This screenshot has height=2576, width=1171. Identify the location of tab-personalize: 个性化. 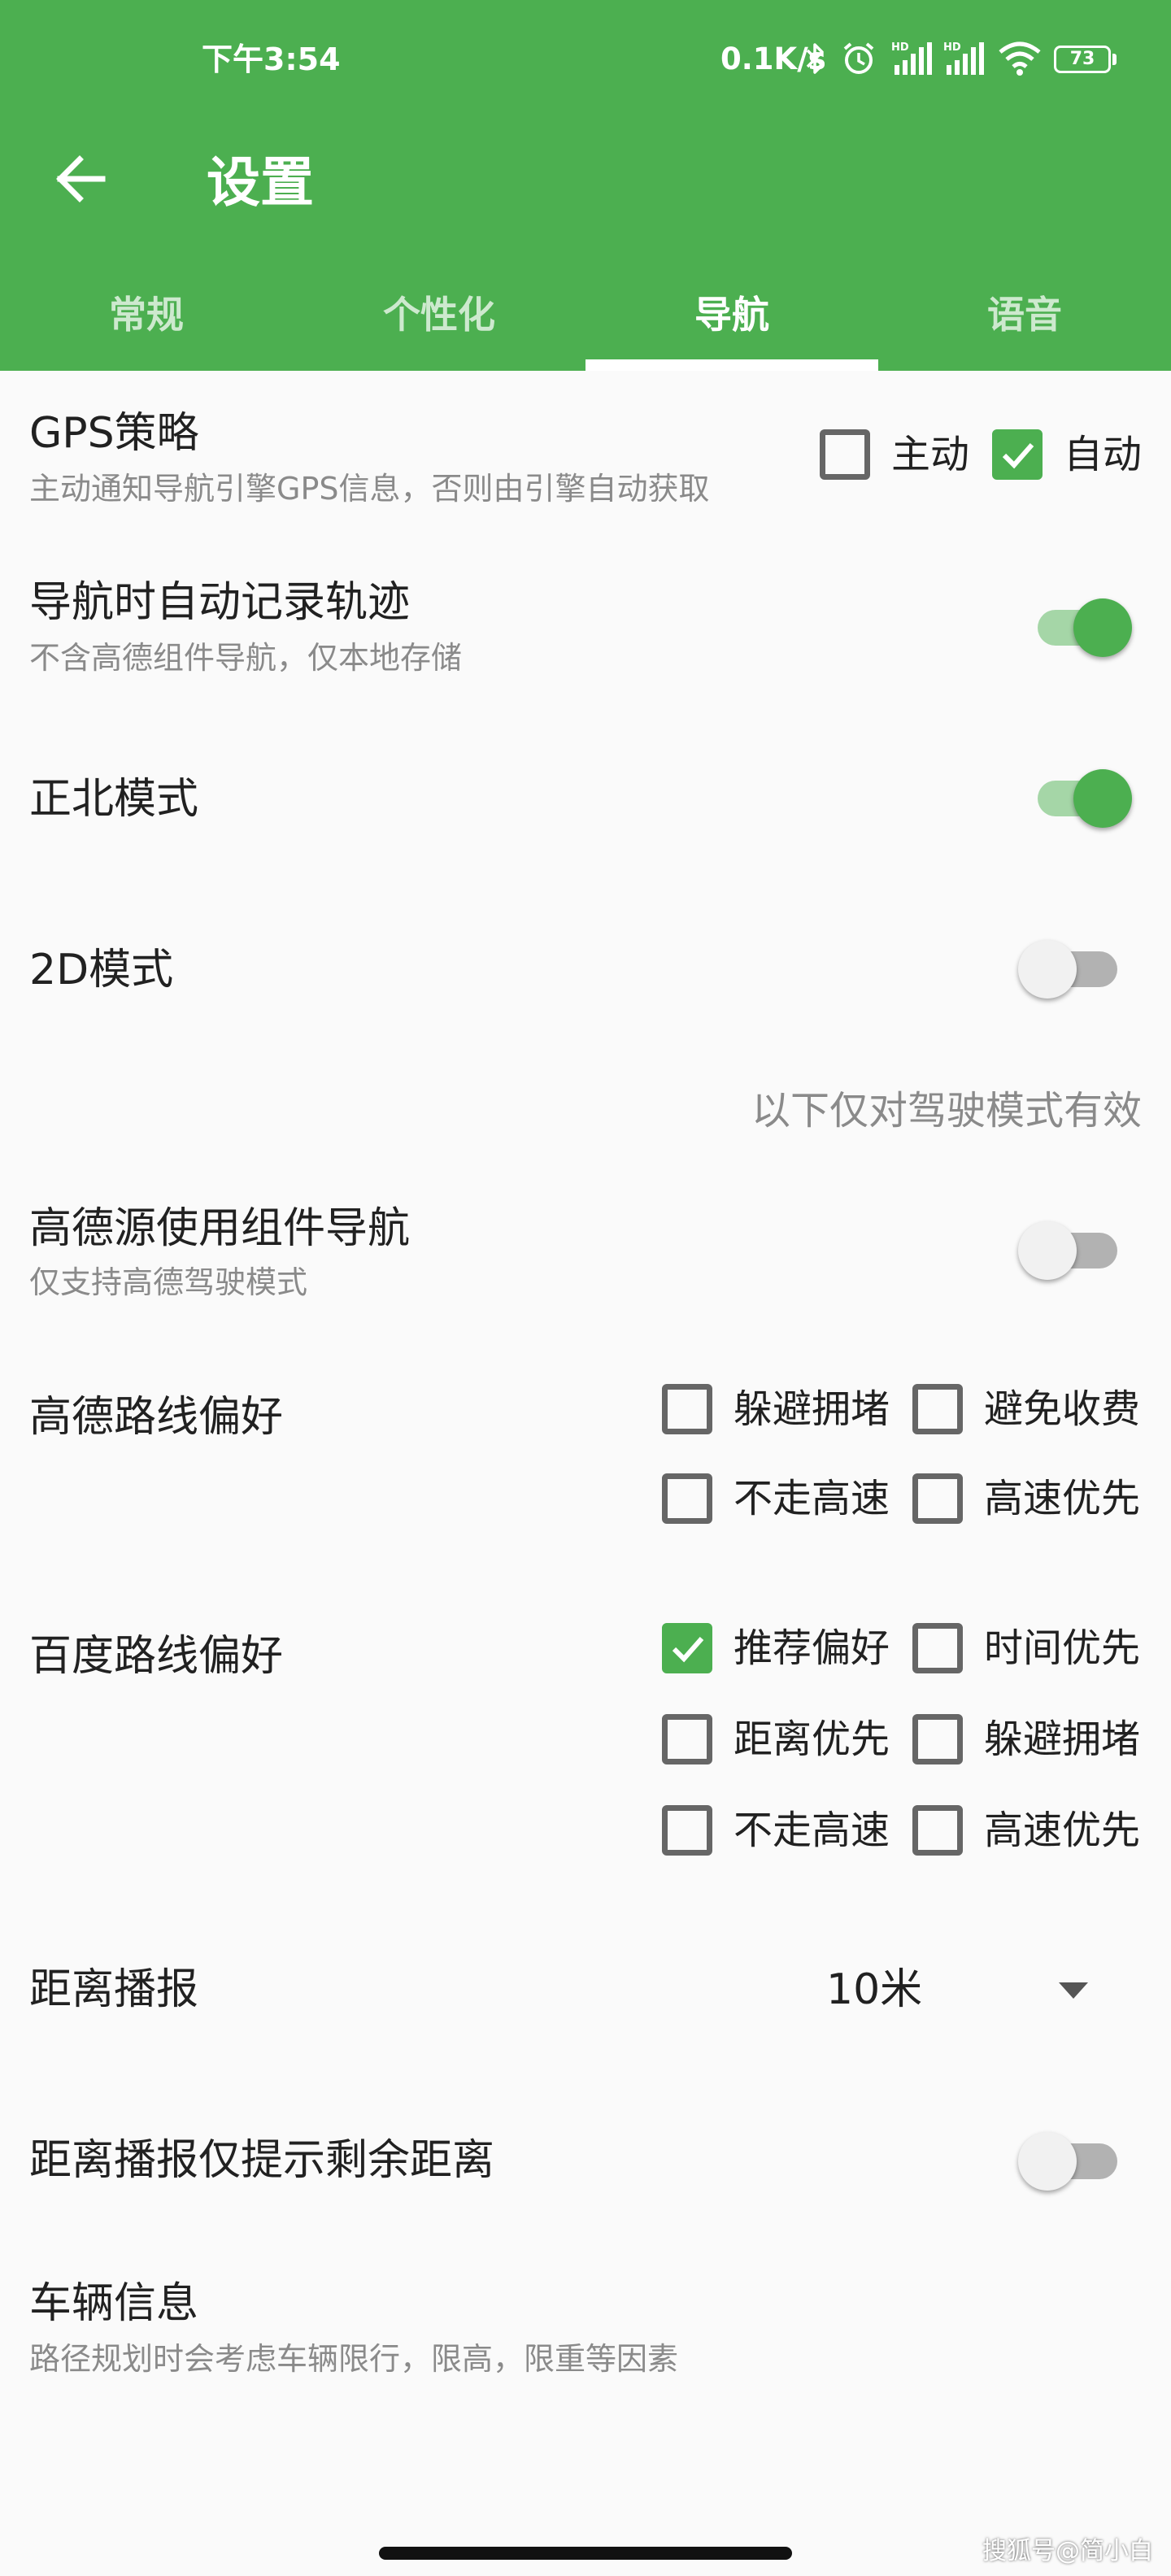
(439, 324).